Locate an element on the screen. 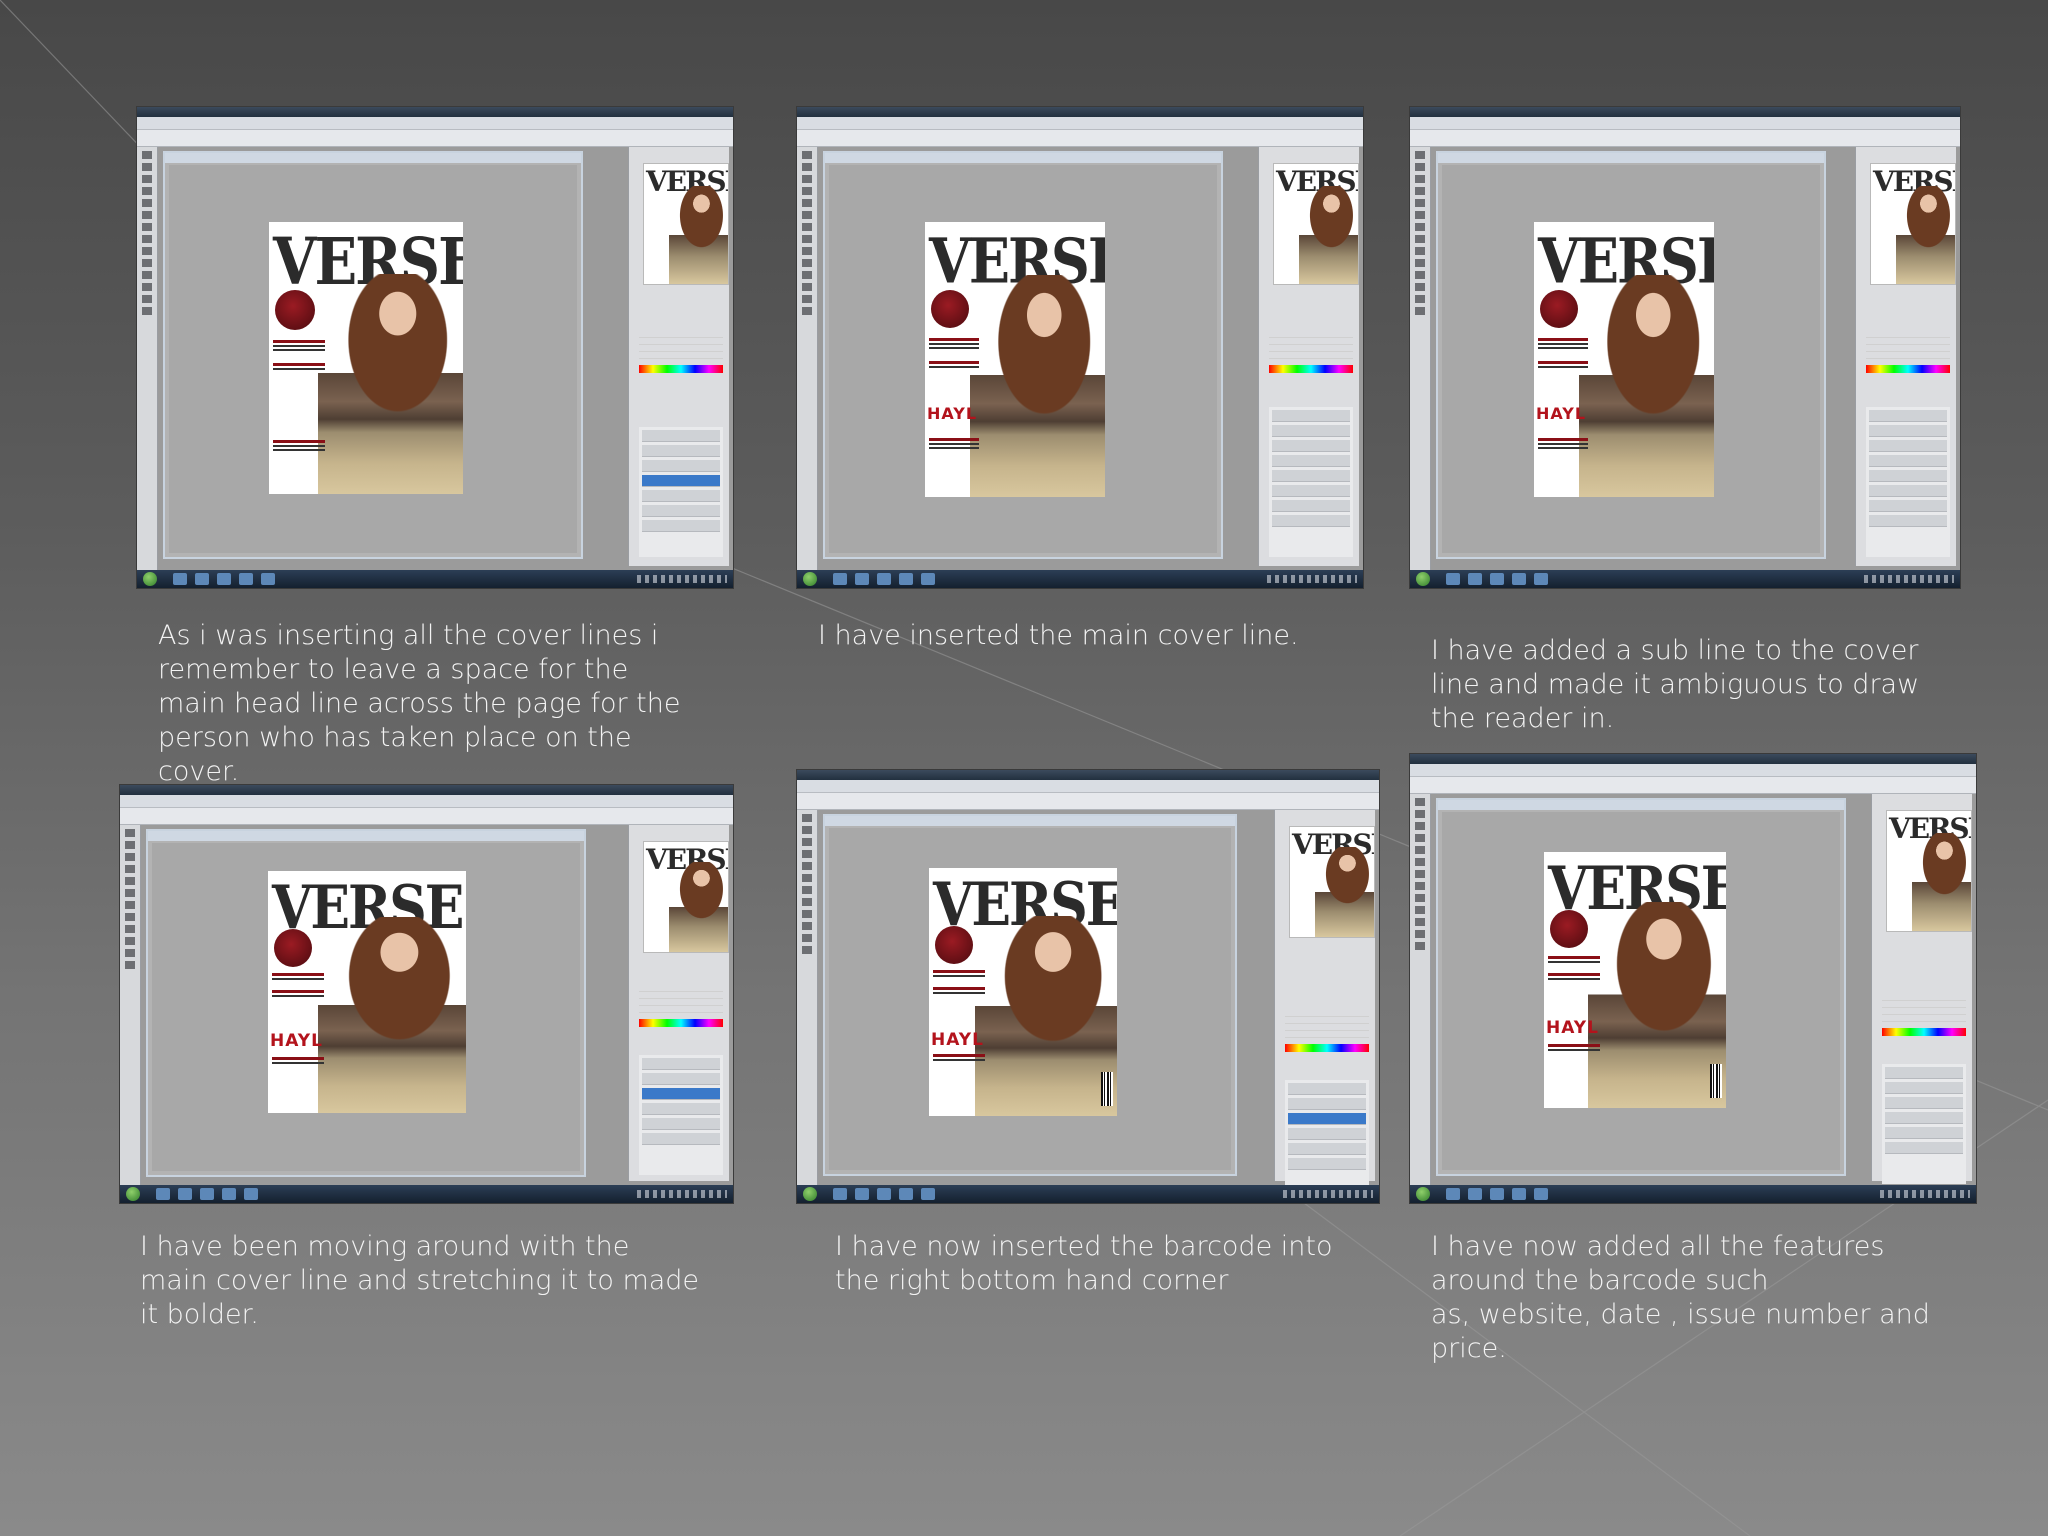 The image size is (2048, 1536). document-window: VERSE is located at coordinates (373, 355).